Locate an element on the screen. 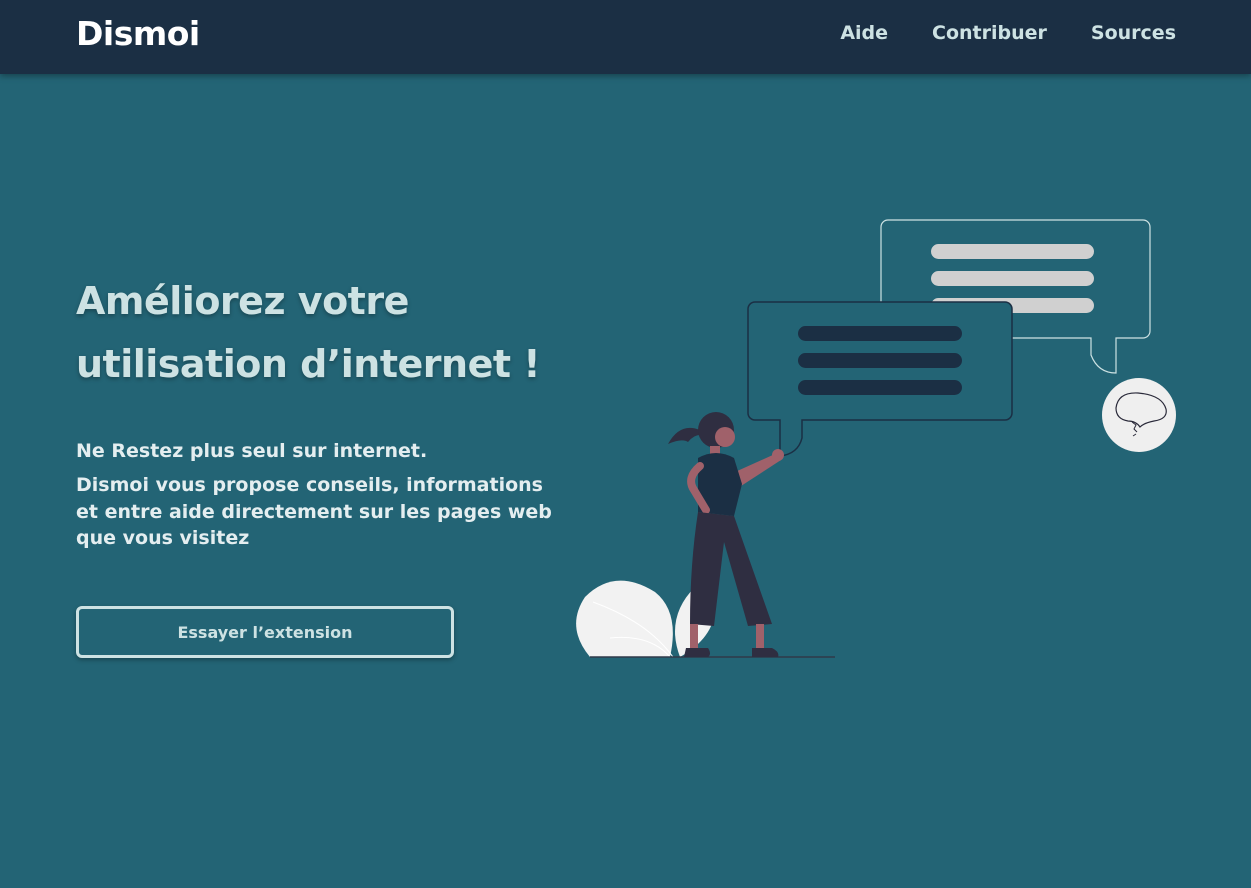  brain-avatar-icon is located at coordinates (1139, 415).